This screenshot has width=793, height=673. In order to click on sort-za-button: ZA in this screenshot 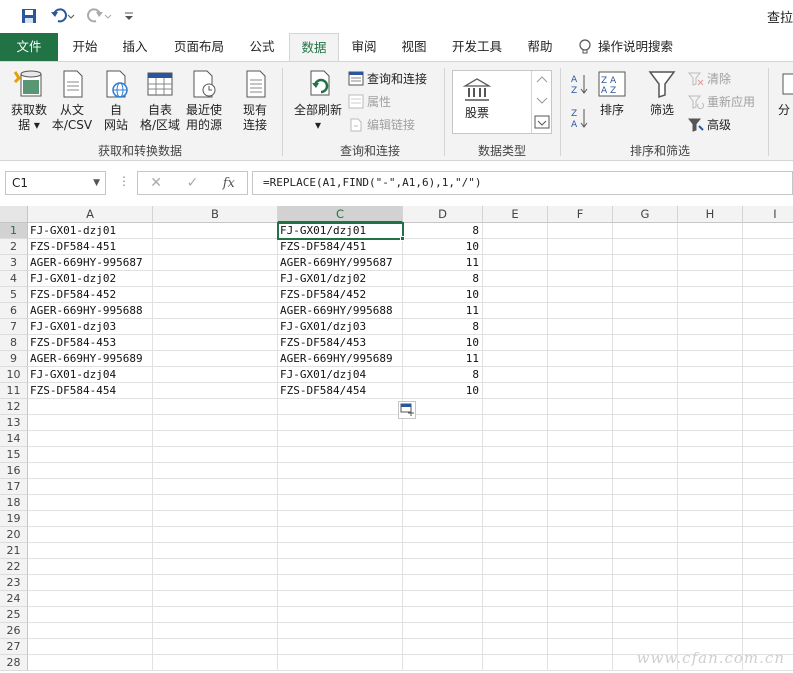, I will do `click(580, 119)`.